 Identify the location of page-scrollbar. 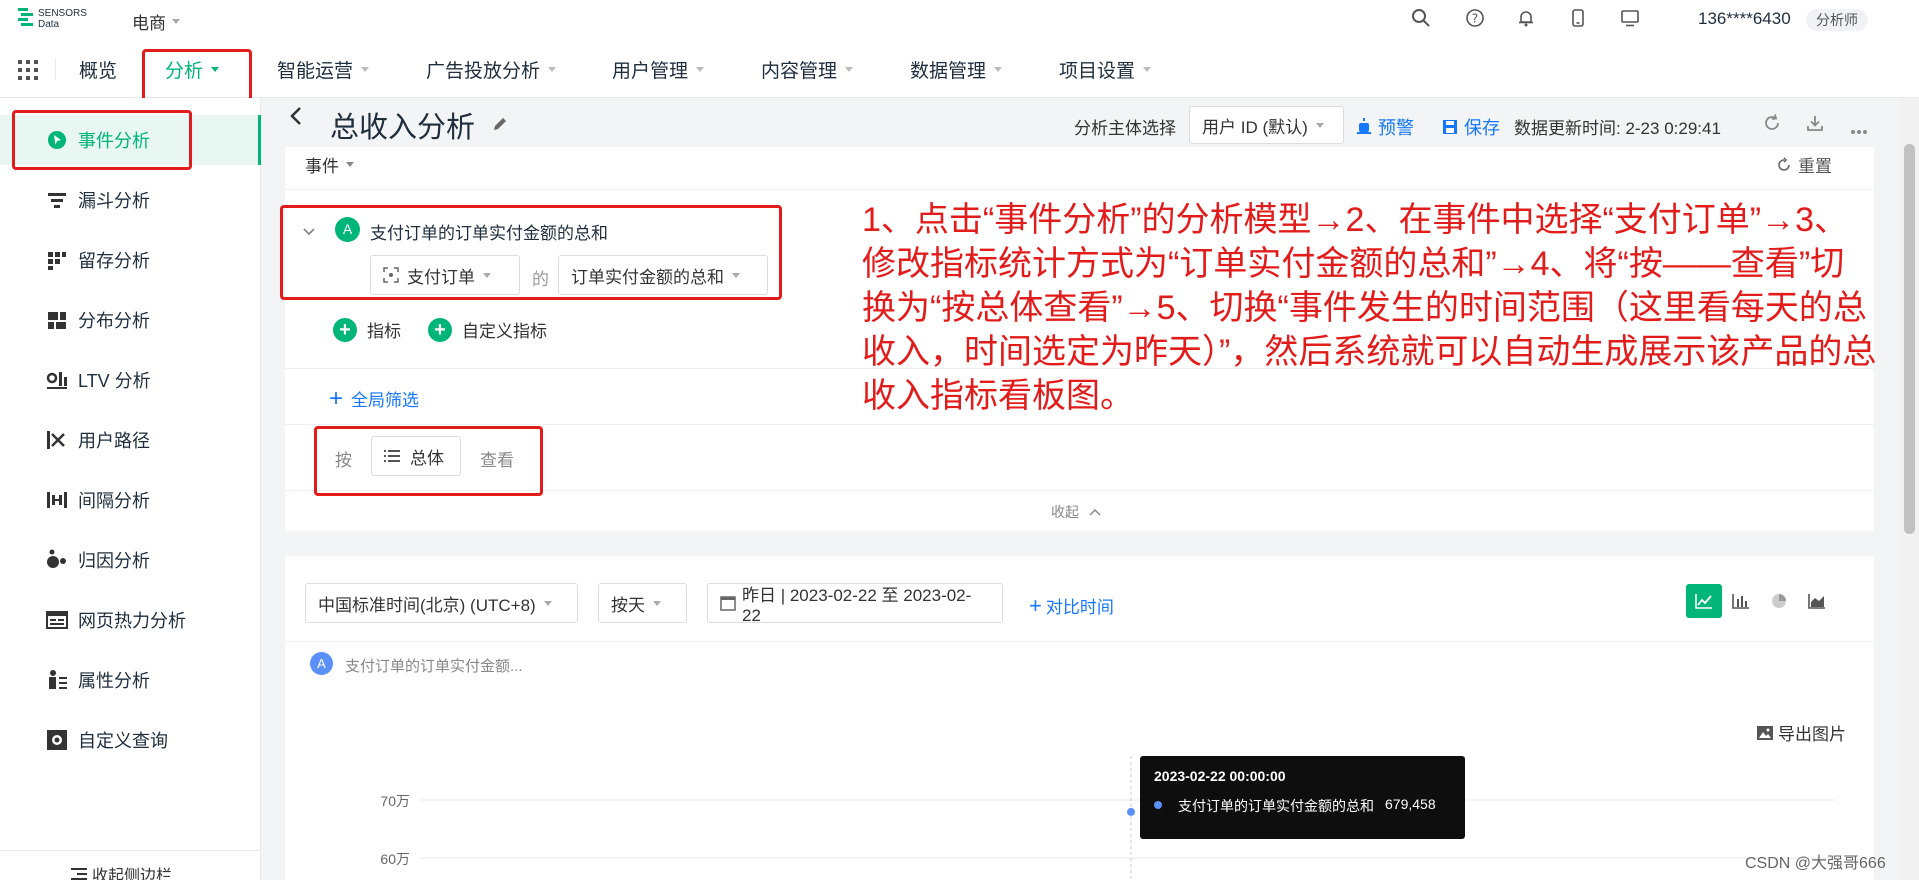
(1909, 489).